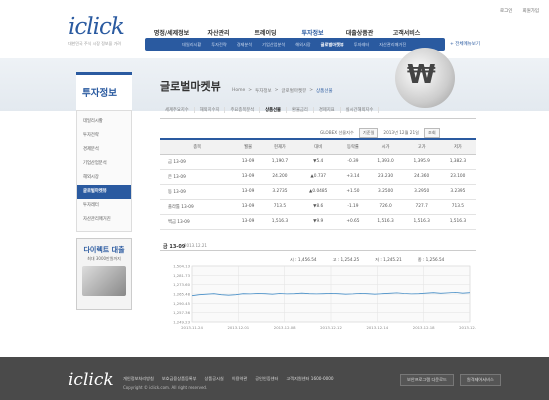  I want to click on row-low: 713.5, so click(457, 207).